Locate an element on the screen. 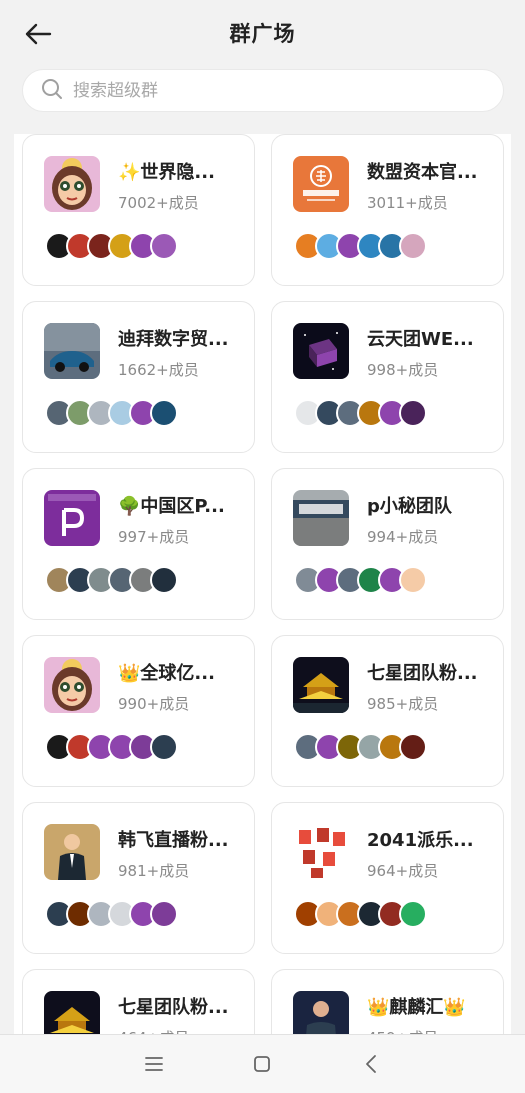 The width and height of the screenshot is (525, 1093). member-count: 464+成员 is located at coordinates (153, 1030).